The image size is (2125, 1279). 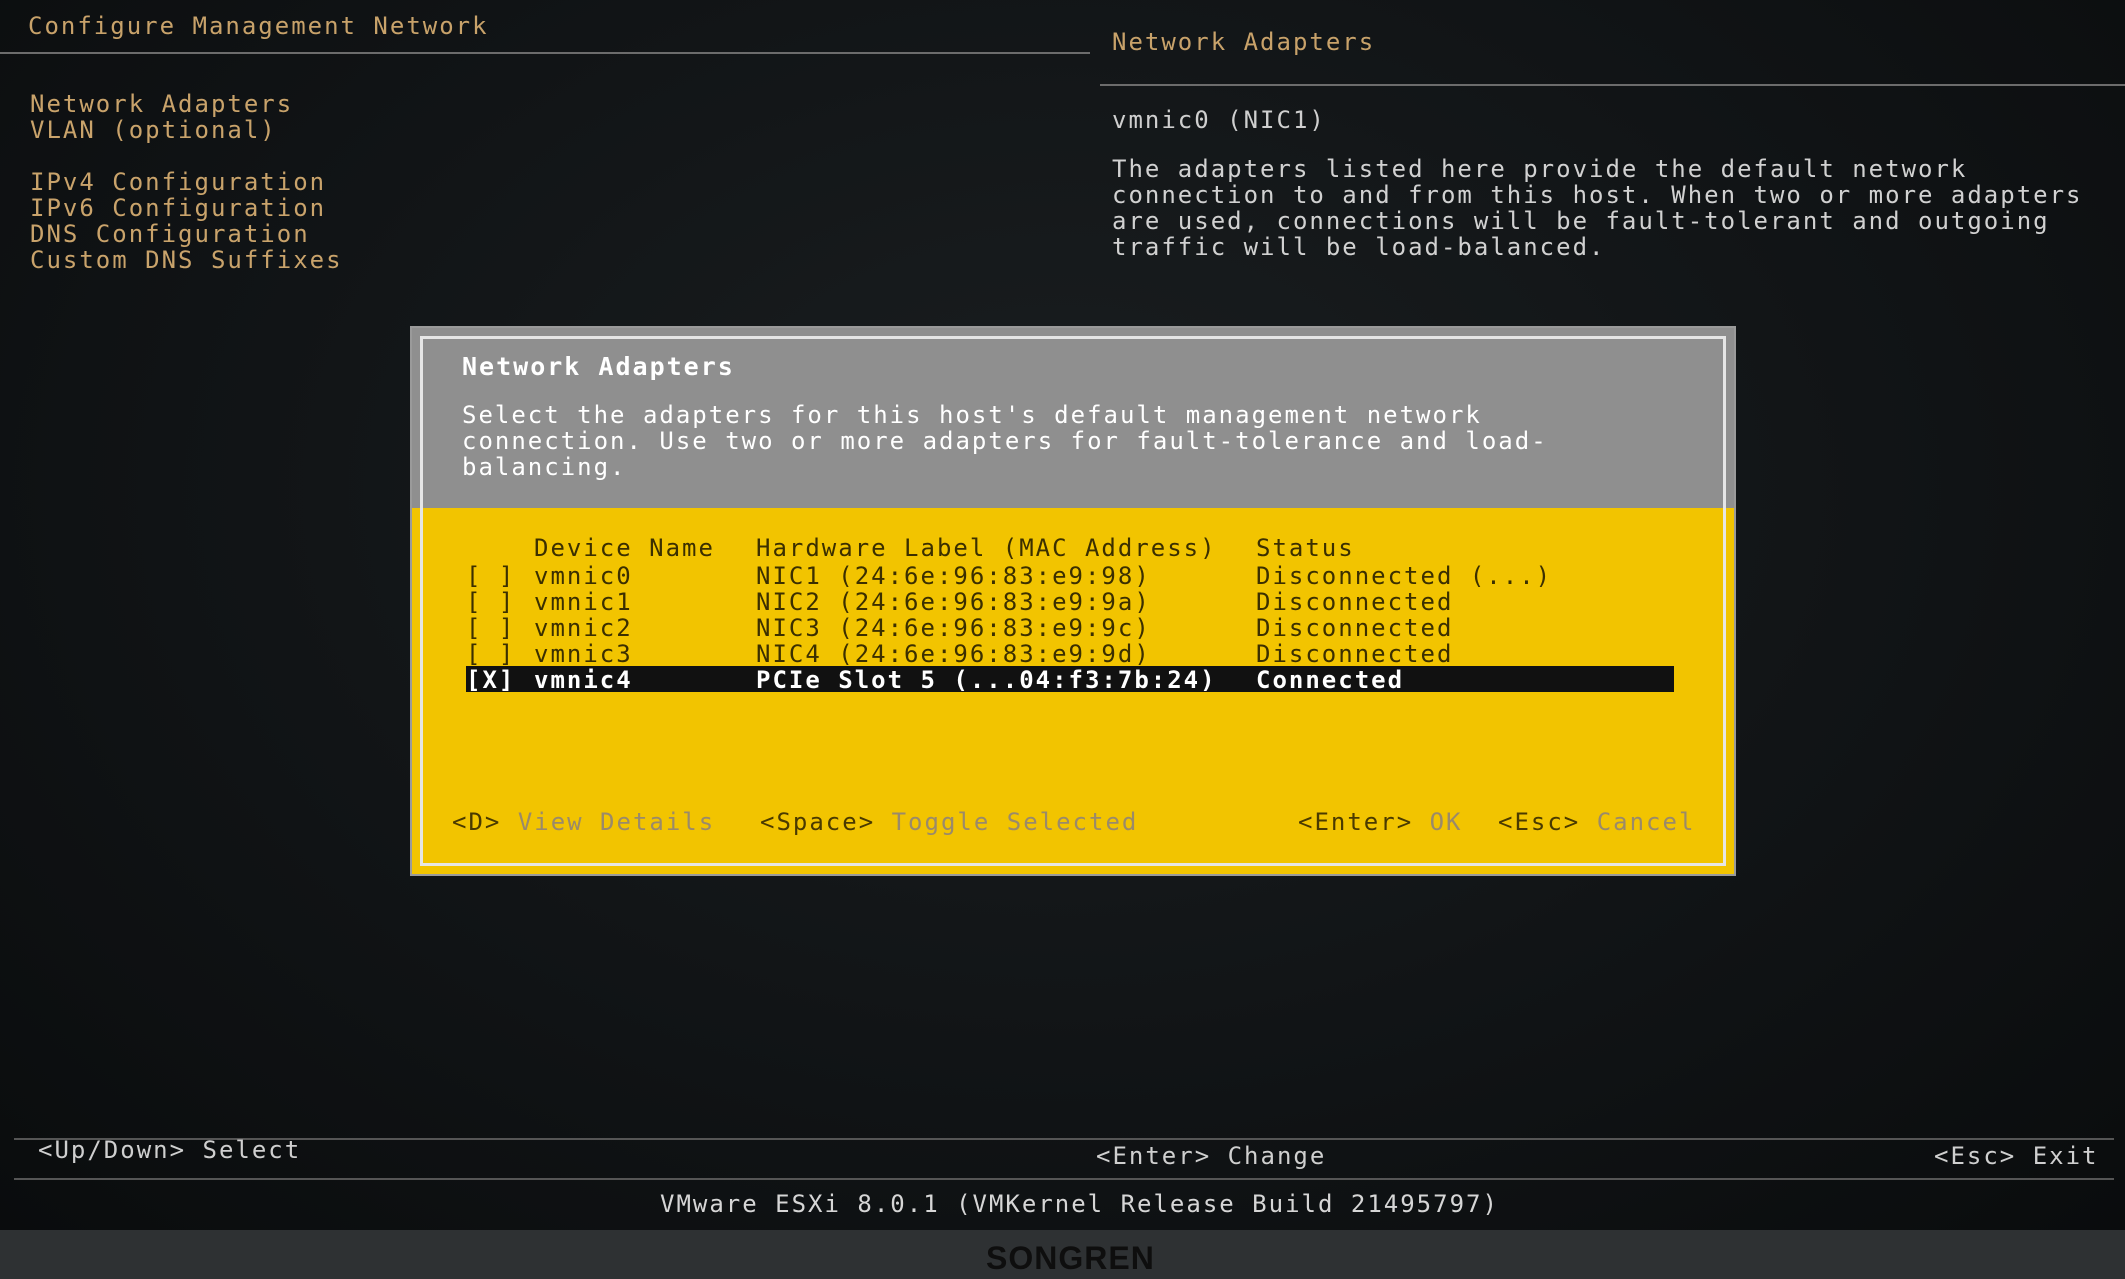 I want to click on footer-divider-bottom, so click(x=1064, y=1179).